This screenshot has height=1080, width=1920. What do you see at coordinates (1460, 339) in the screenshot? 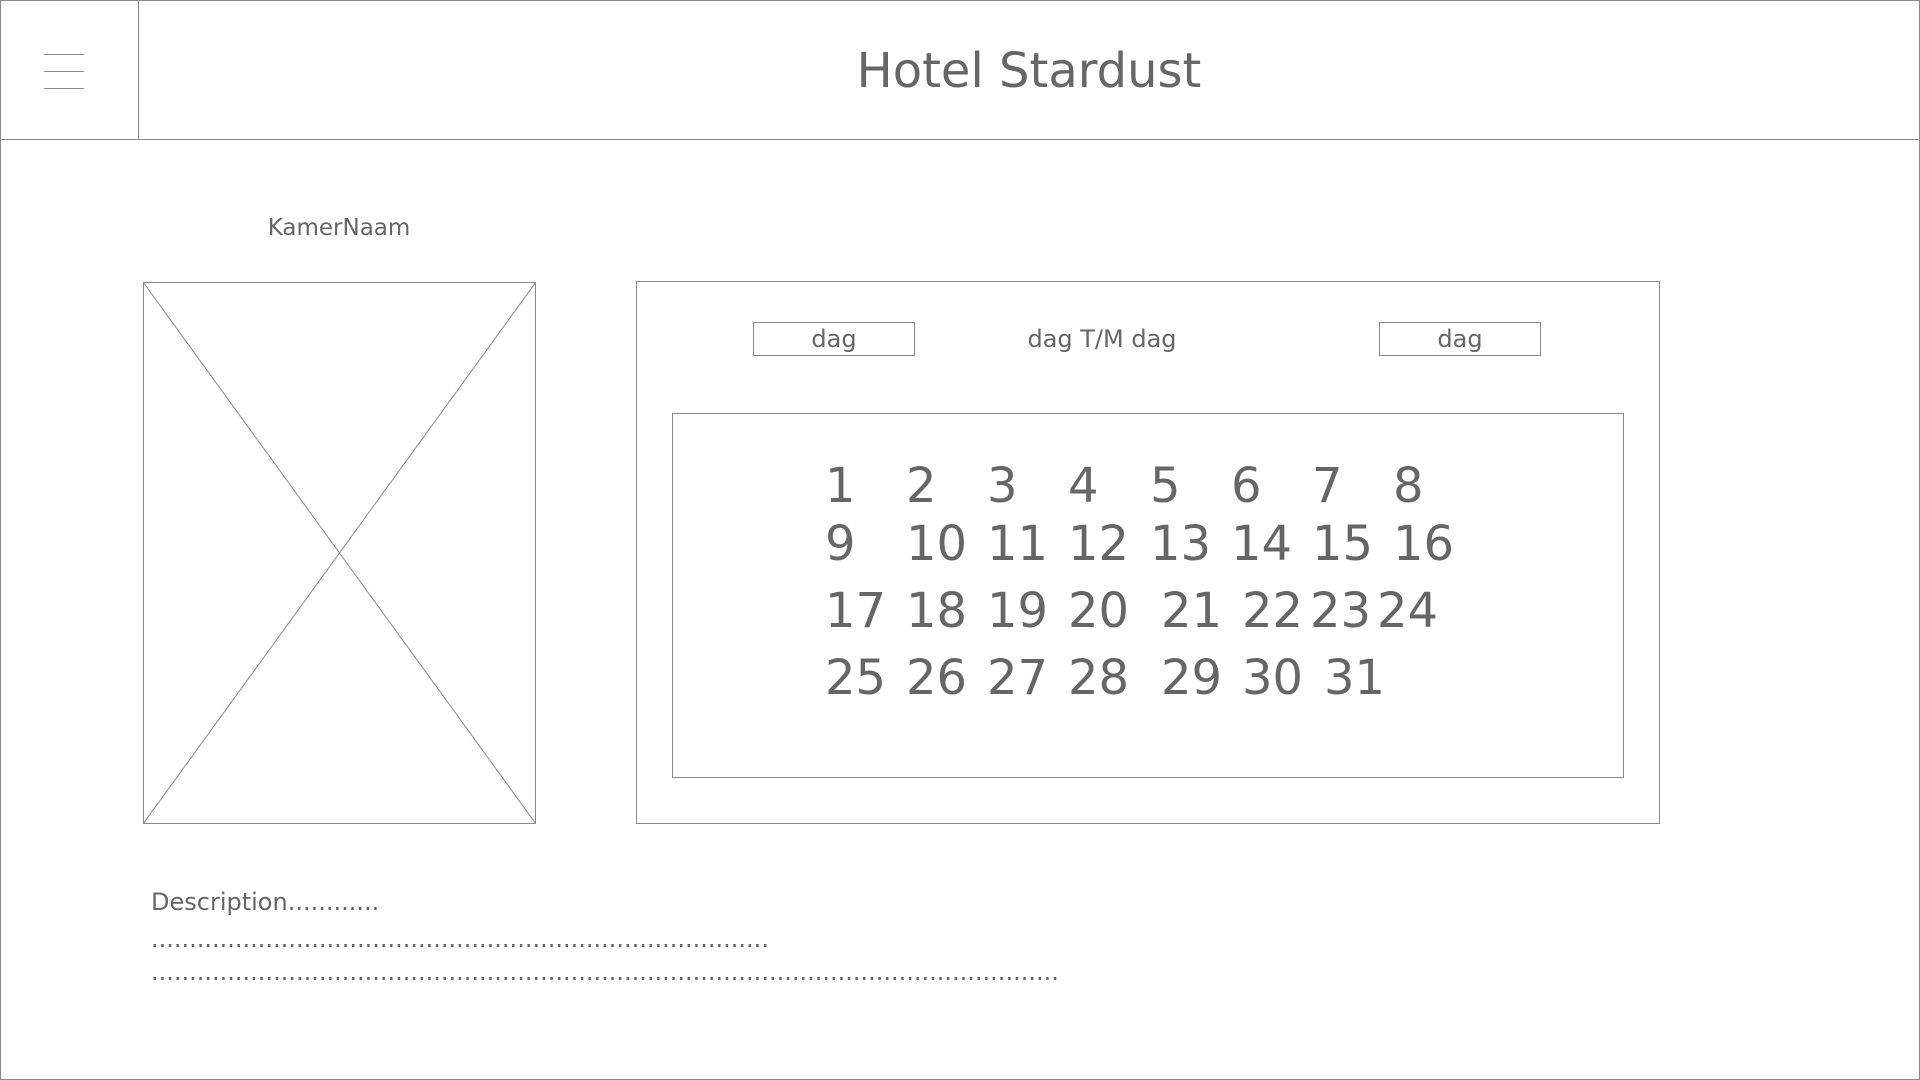
I see `end-day-field: dag` at bounding box center [1460, 339].